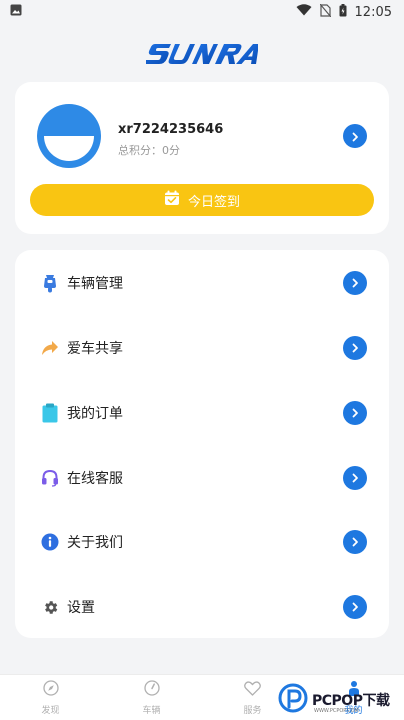 The height and width of the screenshot is (720, 404). I want to click on menu-item-settings: 设置, so click(202, 607).